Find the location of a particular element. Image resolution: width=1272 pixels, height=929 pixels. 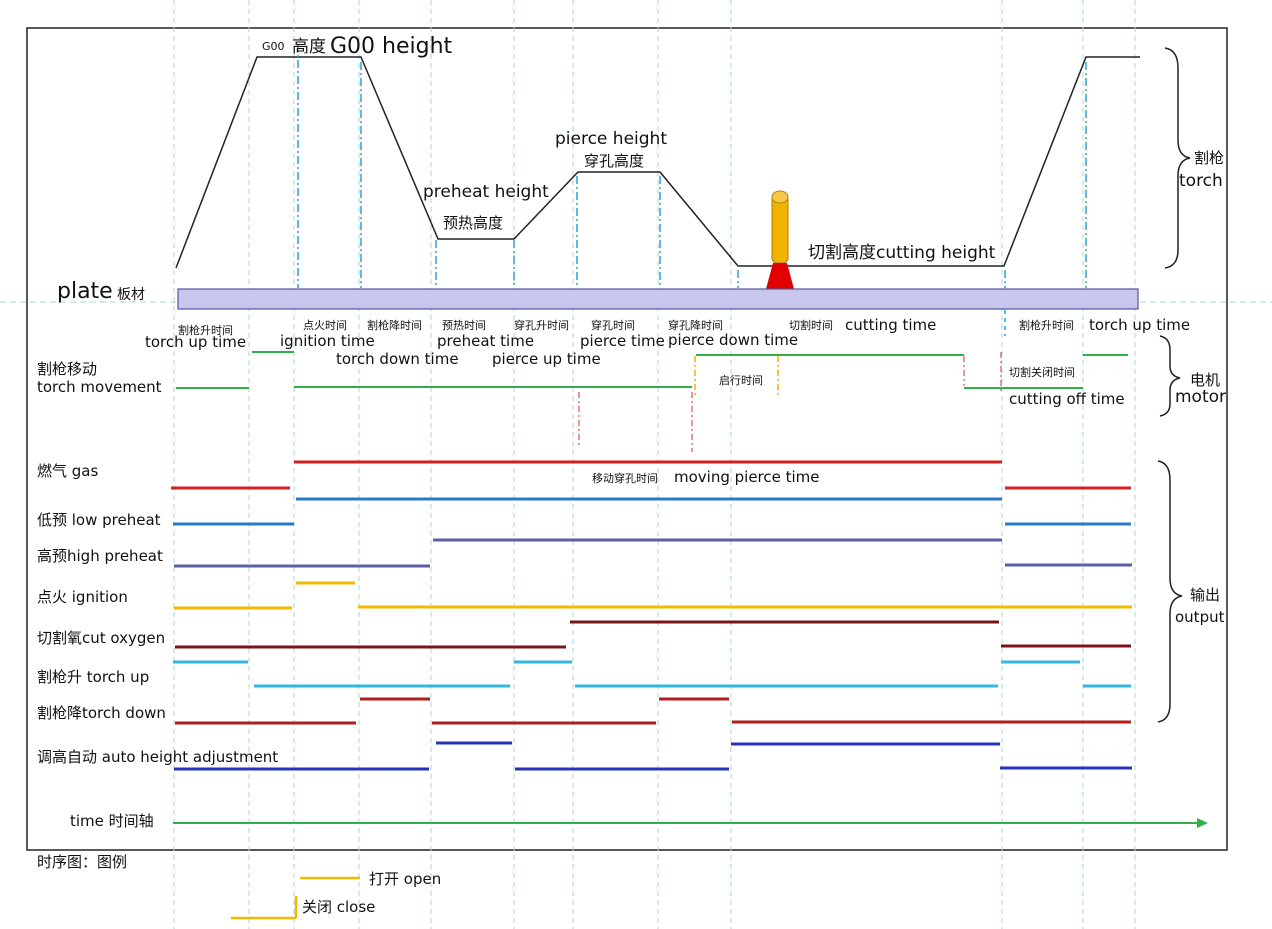

time-axis-label: time 时间轴 is located at coordinates (112, 821).